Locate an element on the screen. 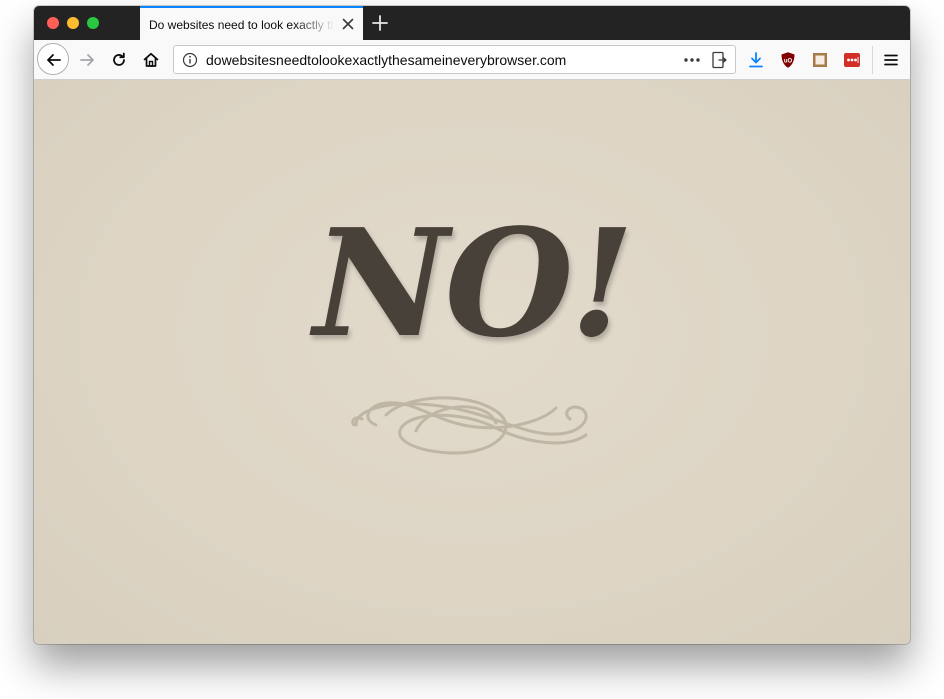 This screenshot has height=699, width=944. lastpass-icon is located at coordinates (852, 60).